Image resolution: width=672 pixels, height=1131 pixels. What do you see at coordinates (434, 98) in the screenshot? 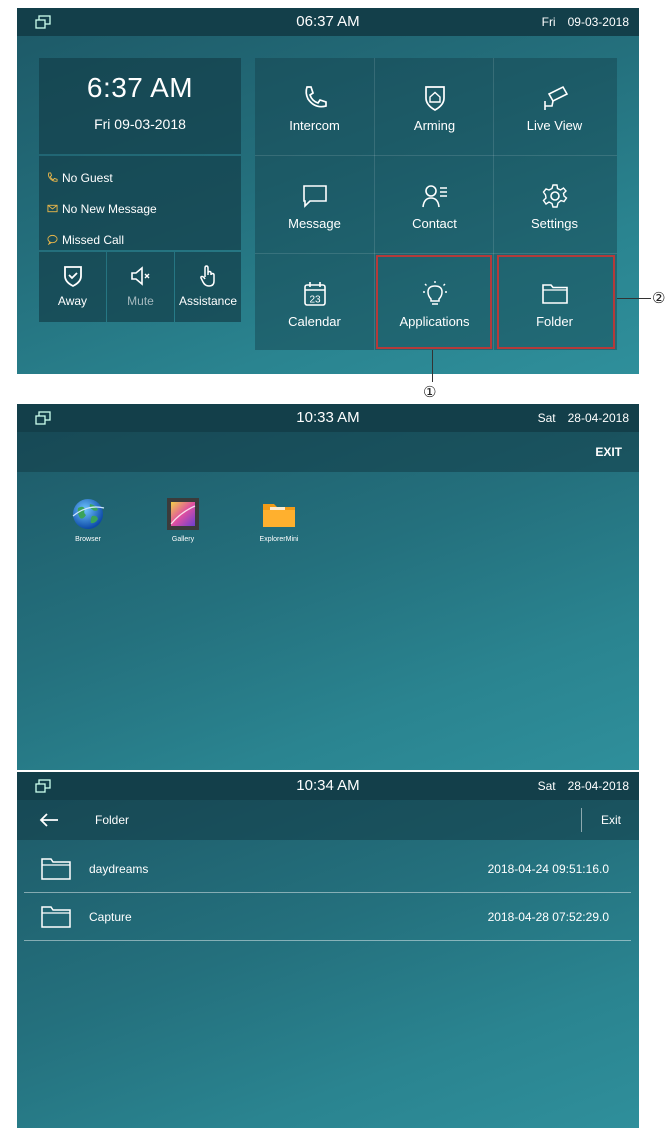
I see `shield-home-icon` at bounding box center [434, 98].